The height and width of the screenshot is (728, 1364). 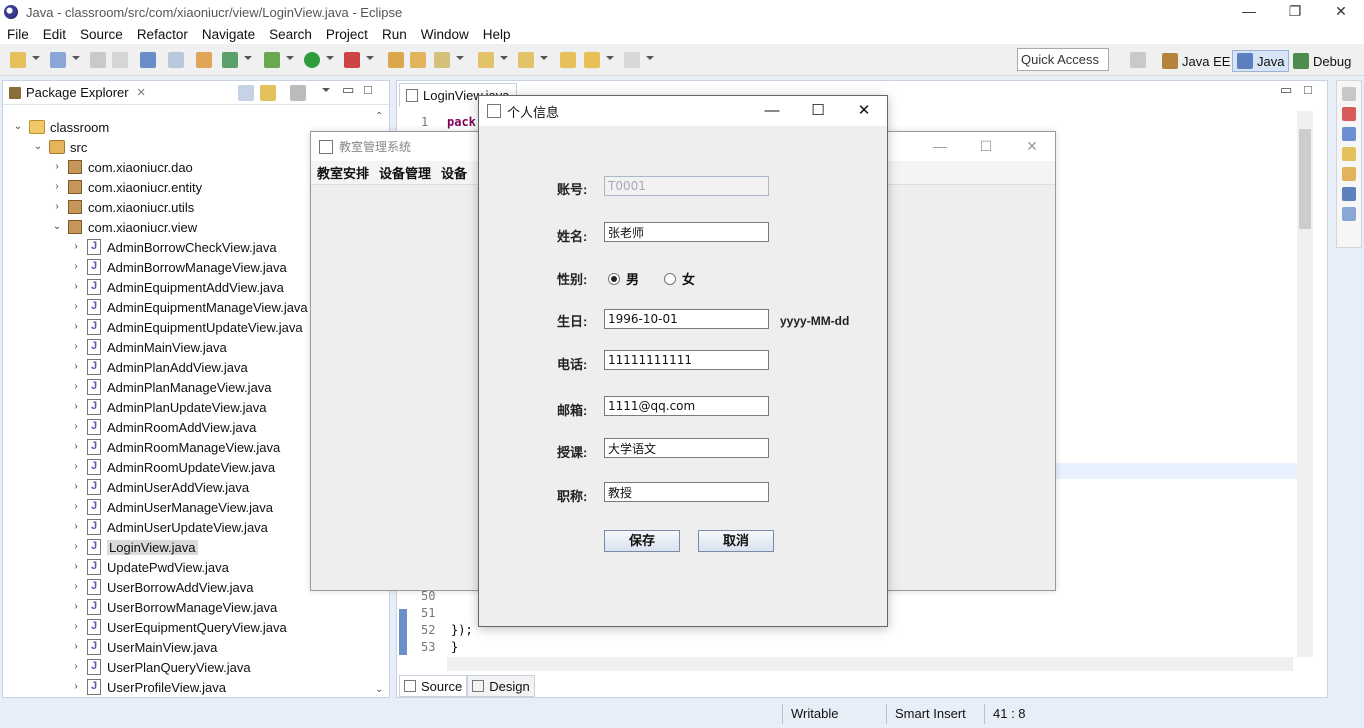 I want to click on pen-icon, so click(x=442, y=60).